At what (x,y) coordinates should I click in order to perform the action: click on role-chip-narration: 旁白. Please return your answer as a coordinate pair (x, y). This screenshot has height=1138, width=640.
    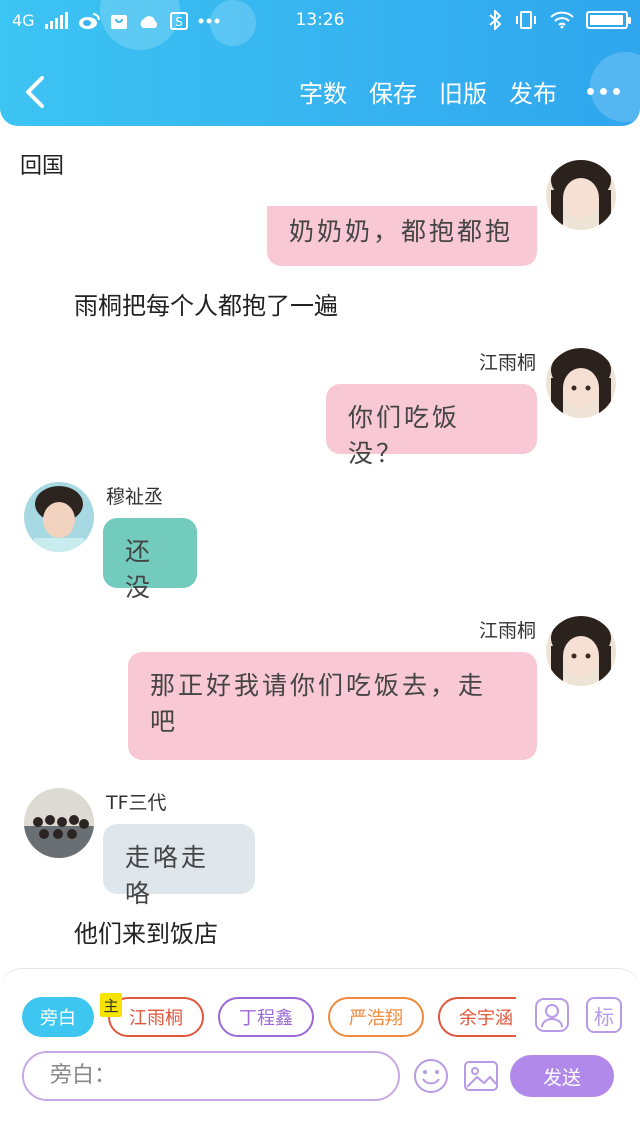
    Looking at the image, I should click on (58, 1017).